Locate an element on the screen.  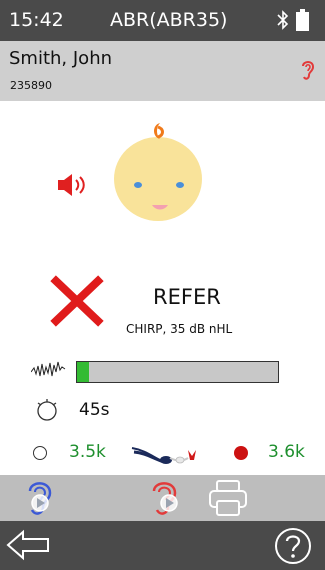
right-probe-value: 3.6k is located at coordinates (286, 452).